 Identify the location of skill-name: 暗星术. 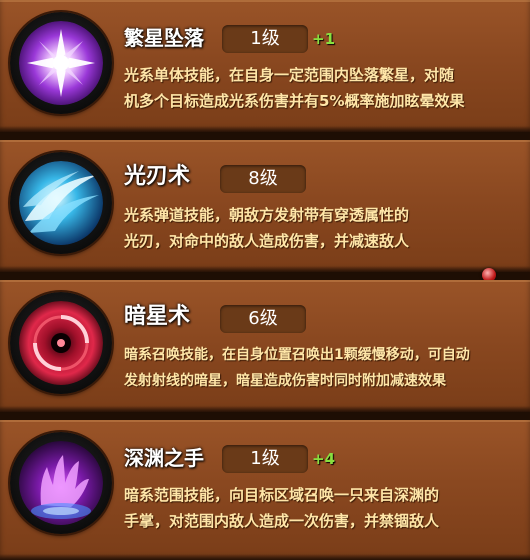
(157, 316).